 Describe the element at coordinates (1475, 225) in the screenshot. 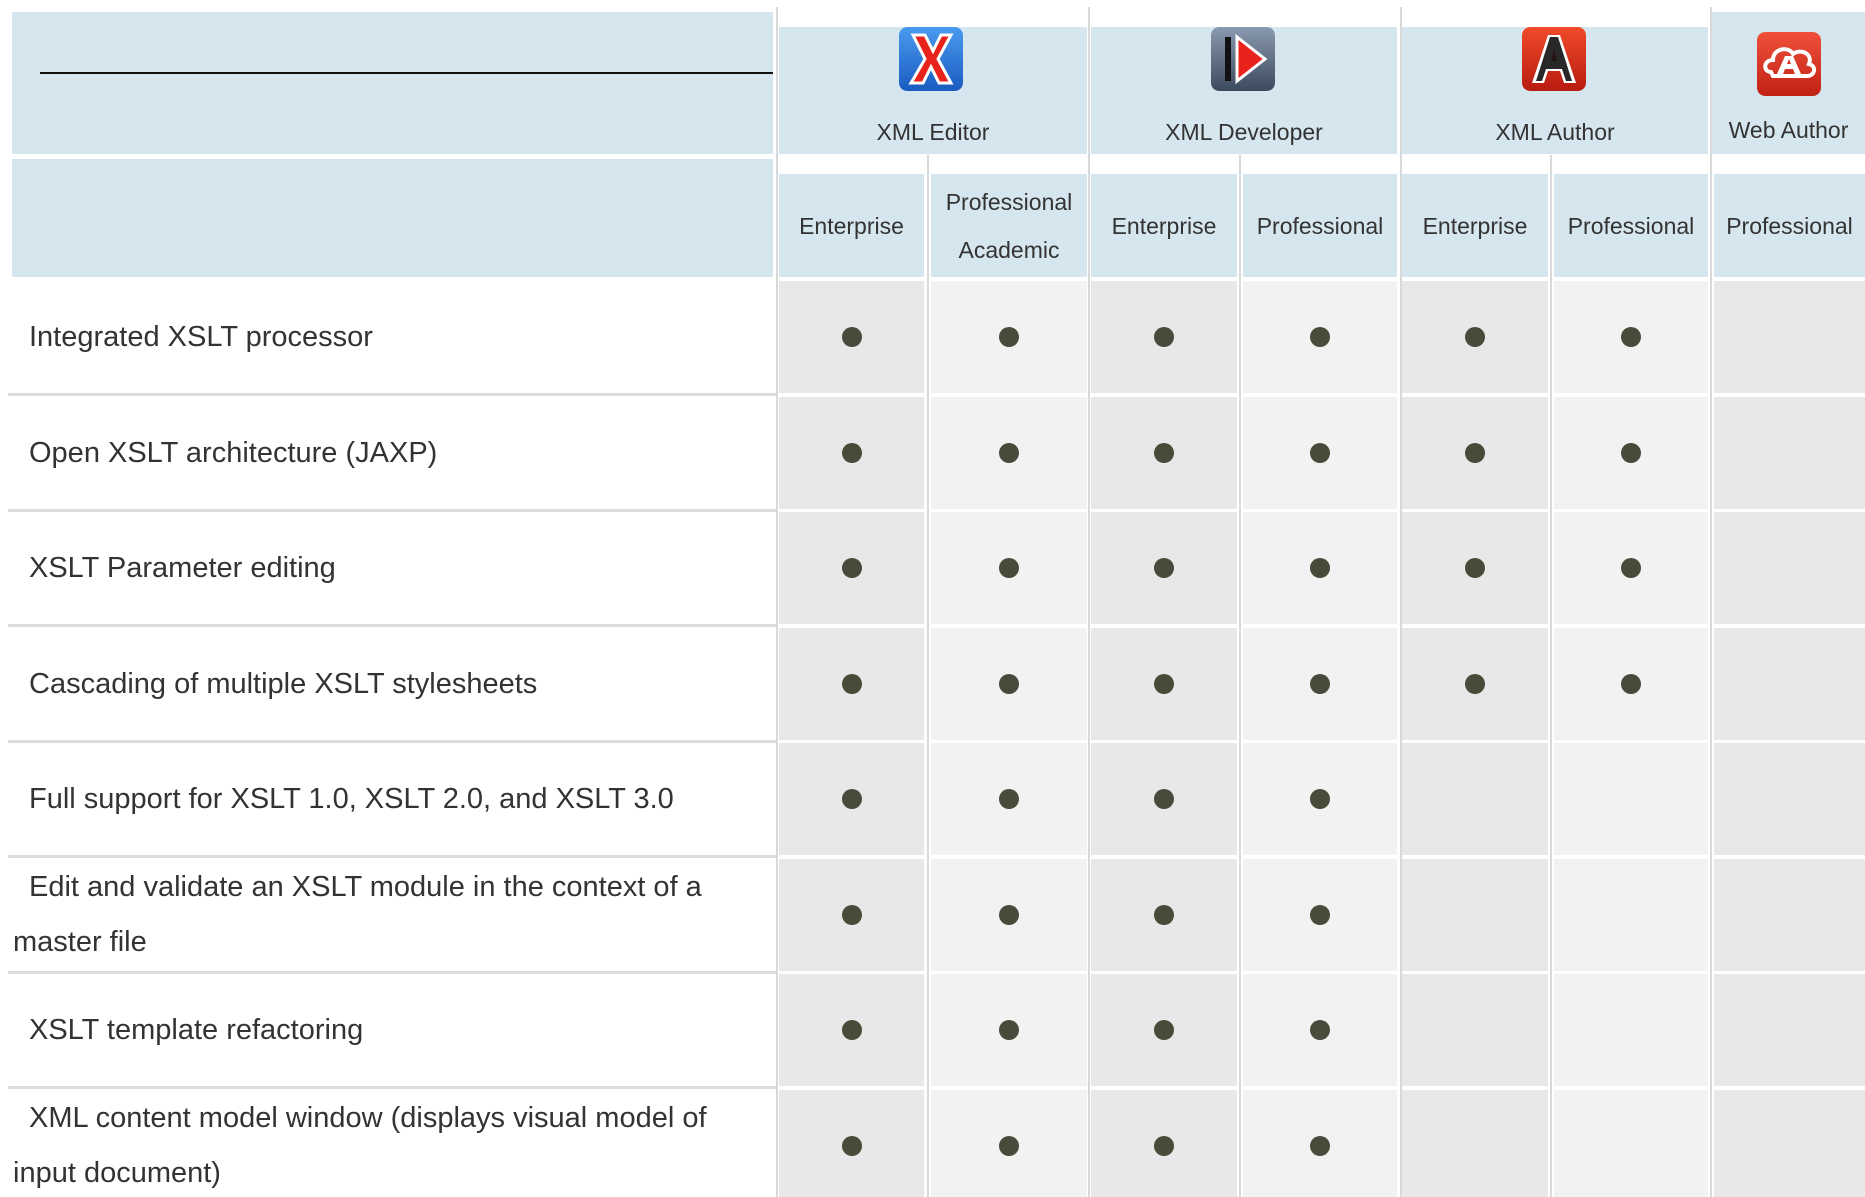

I see `edition-xml-author-enterprise: Enterprise` at that location.